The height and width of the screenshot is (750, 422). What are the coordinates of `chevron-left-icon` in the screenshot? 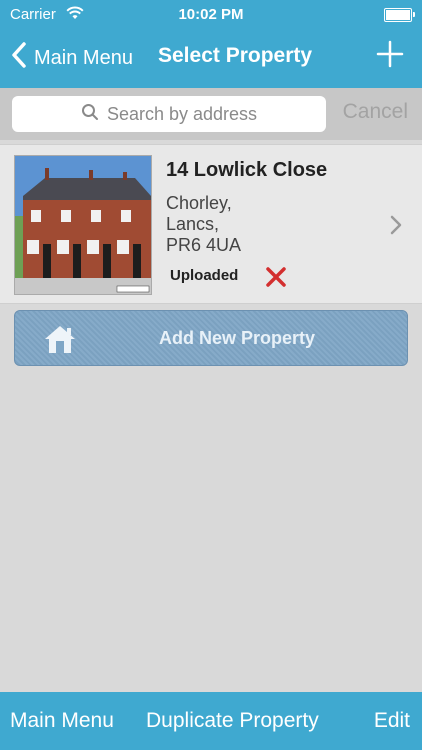 It's located at (19, 58).